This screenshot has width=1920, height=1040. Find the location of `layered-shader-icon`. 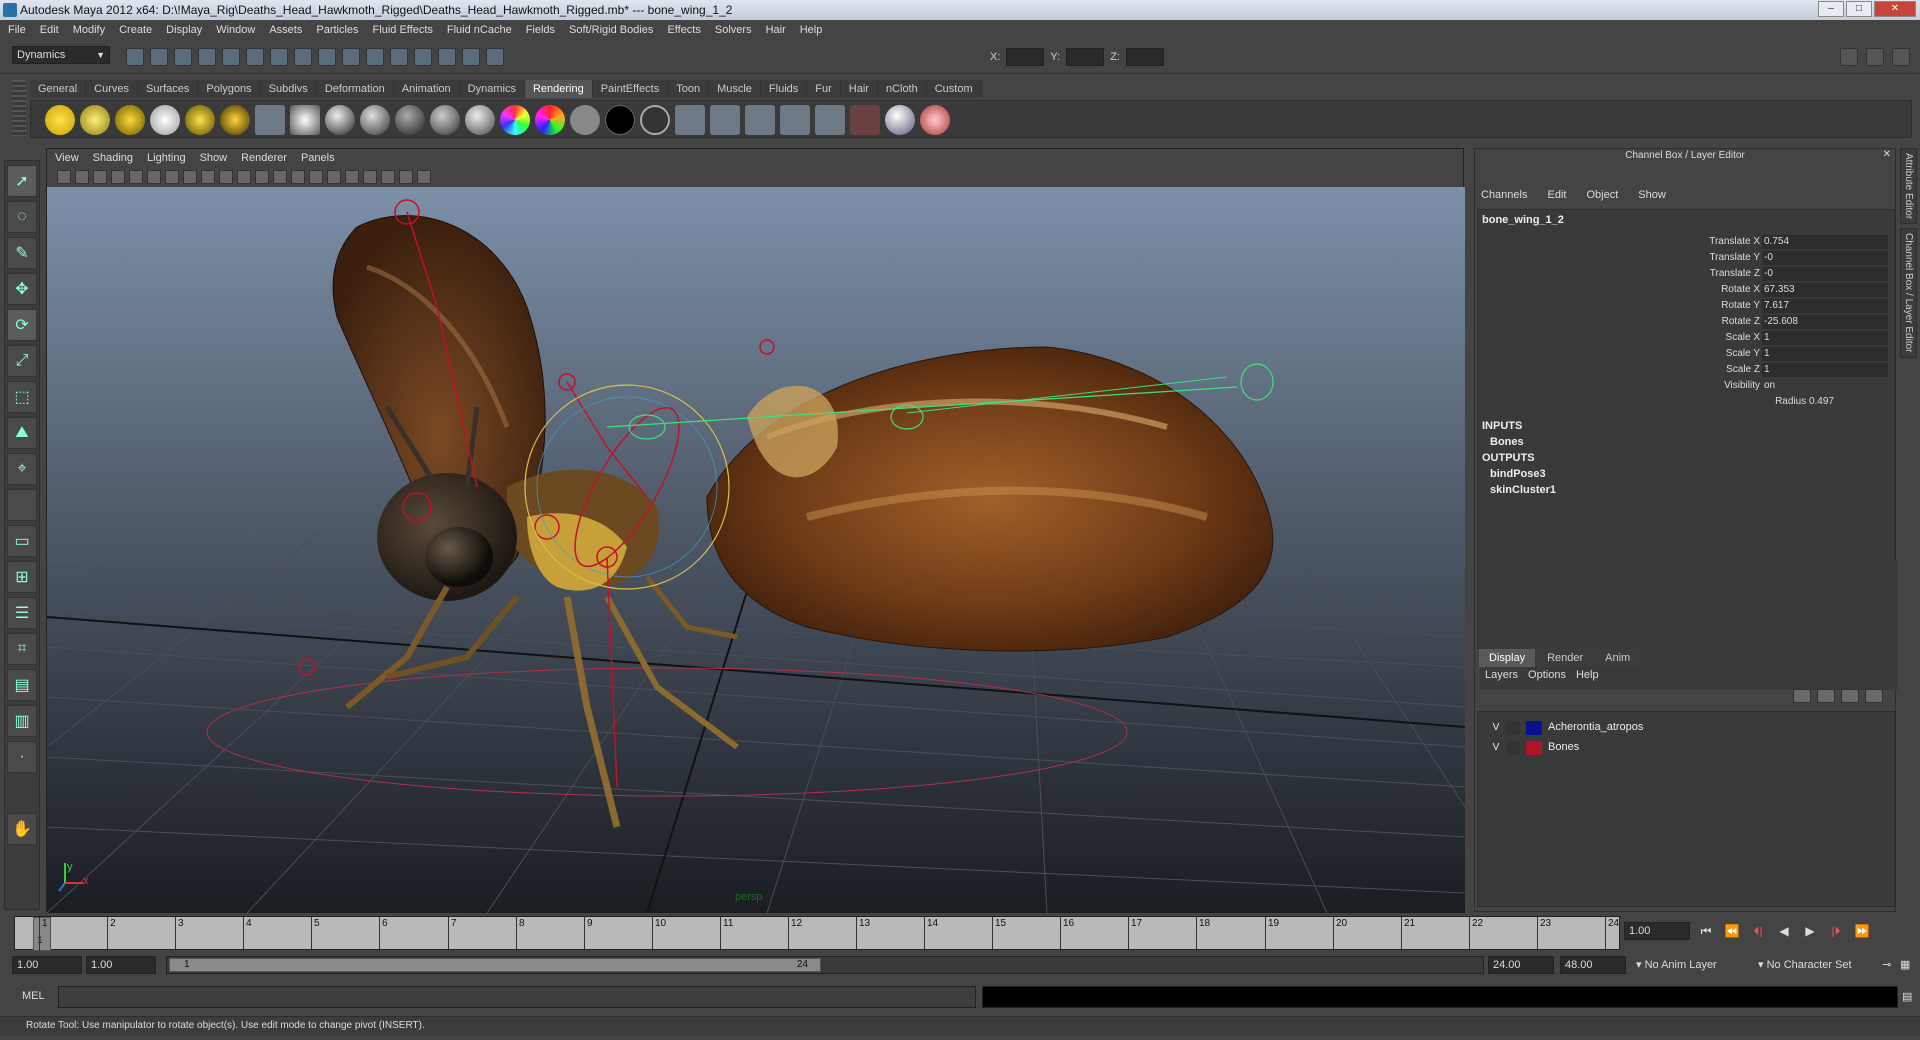

layered-shader-icon is located at coordinates (480, 120).